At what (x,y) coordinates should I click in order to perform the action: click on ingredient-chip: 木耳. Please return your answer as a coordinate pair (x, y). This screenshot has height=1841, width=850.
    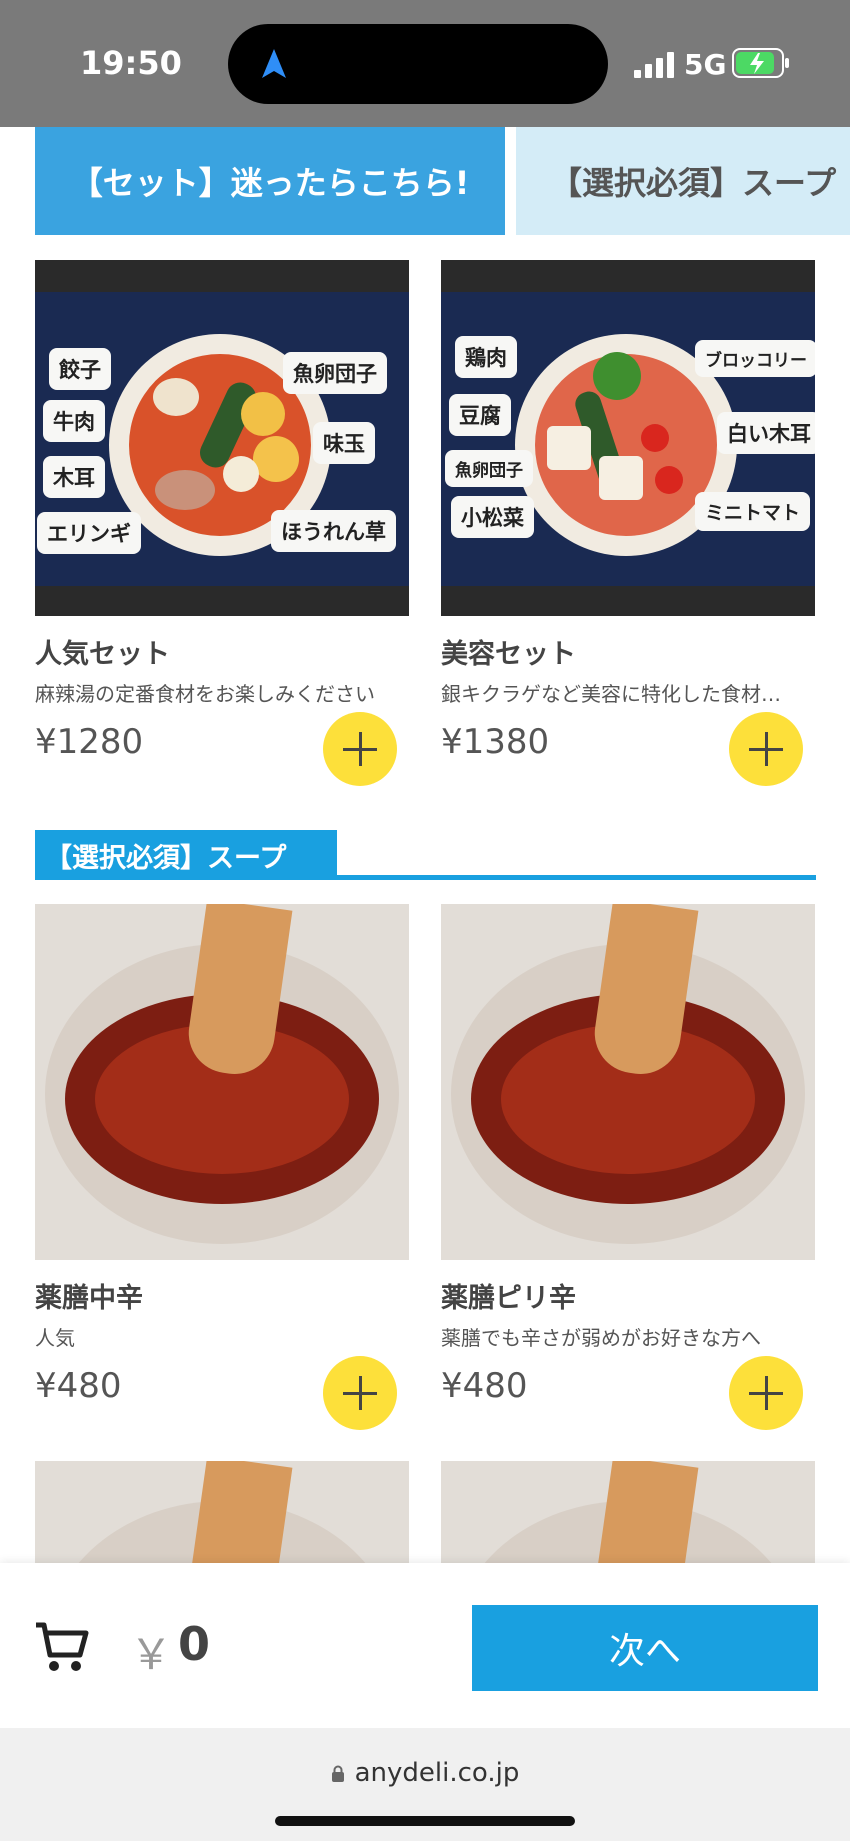
    Looking at the image, I should click on (74, 477).